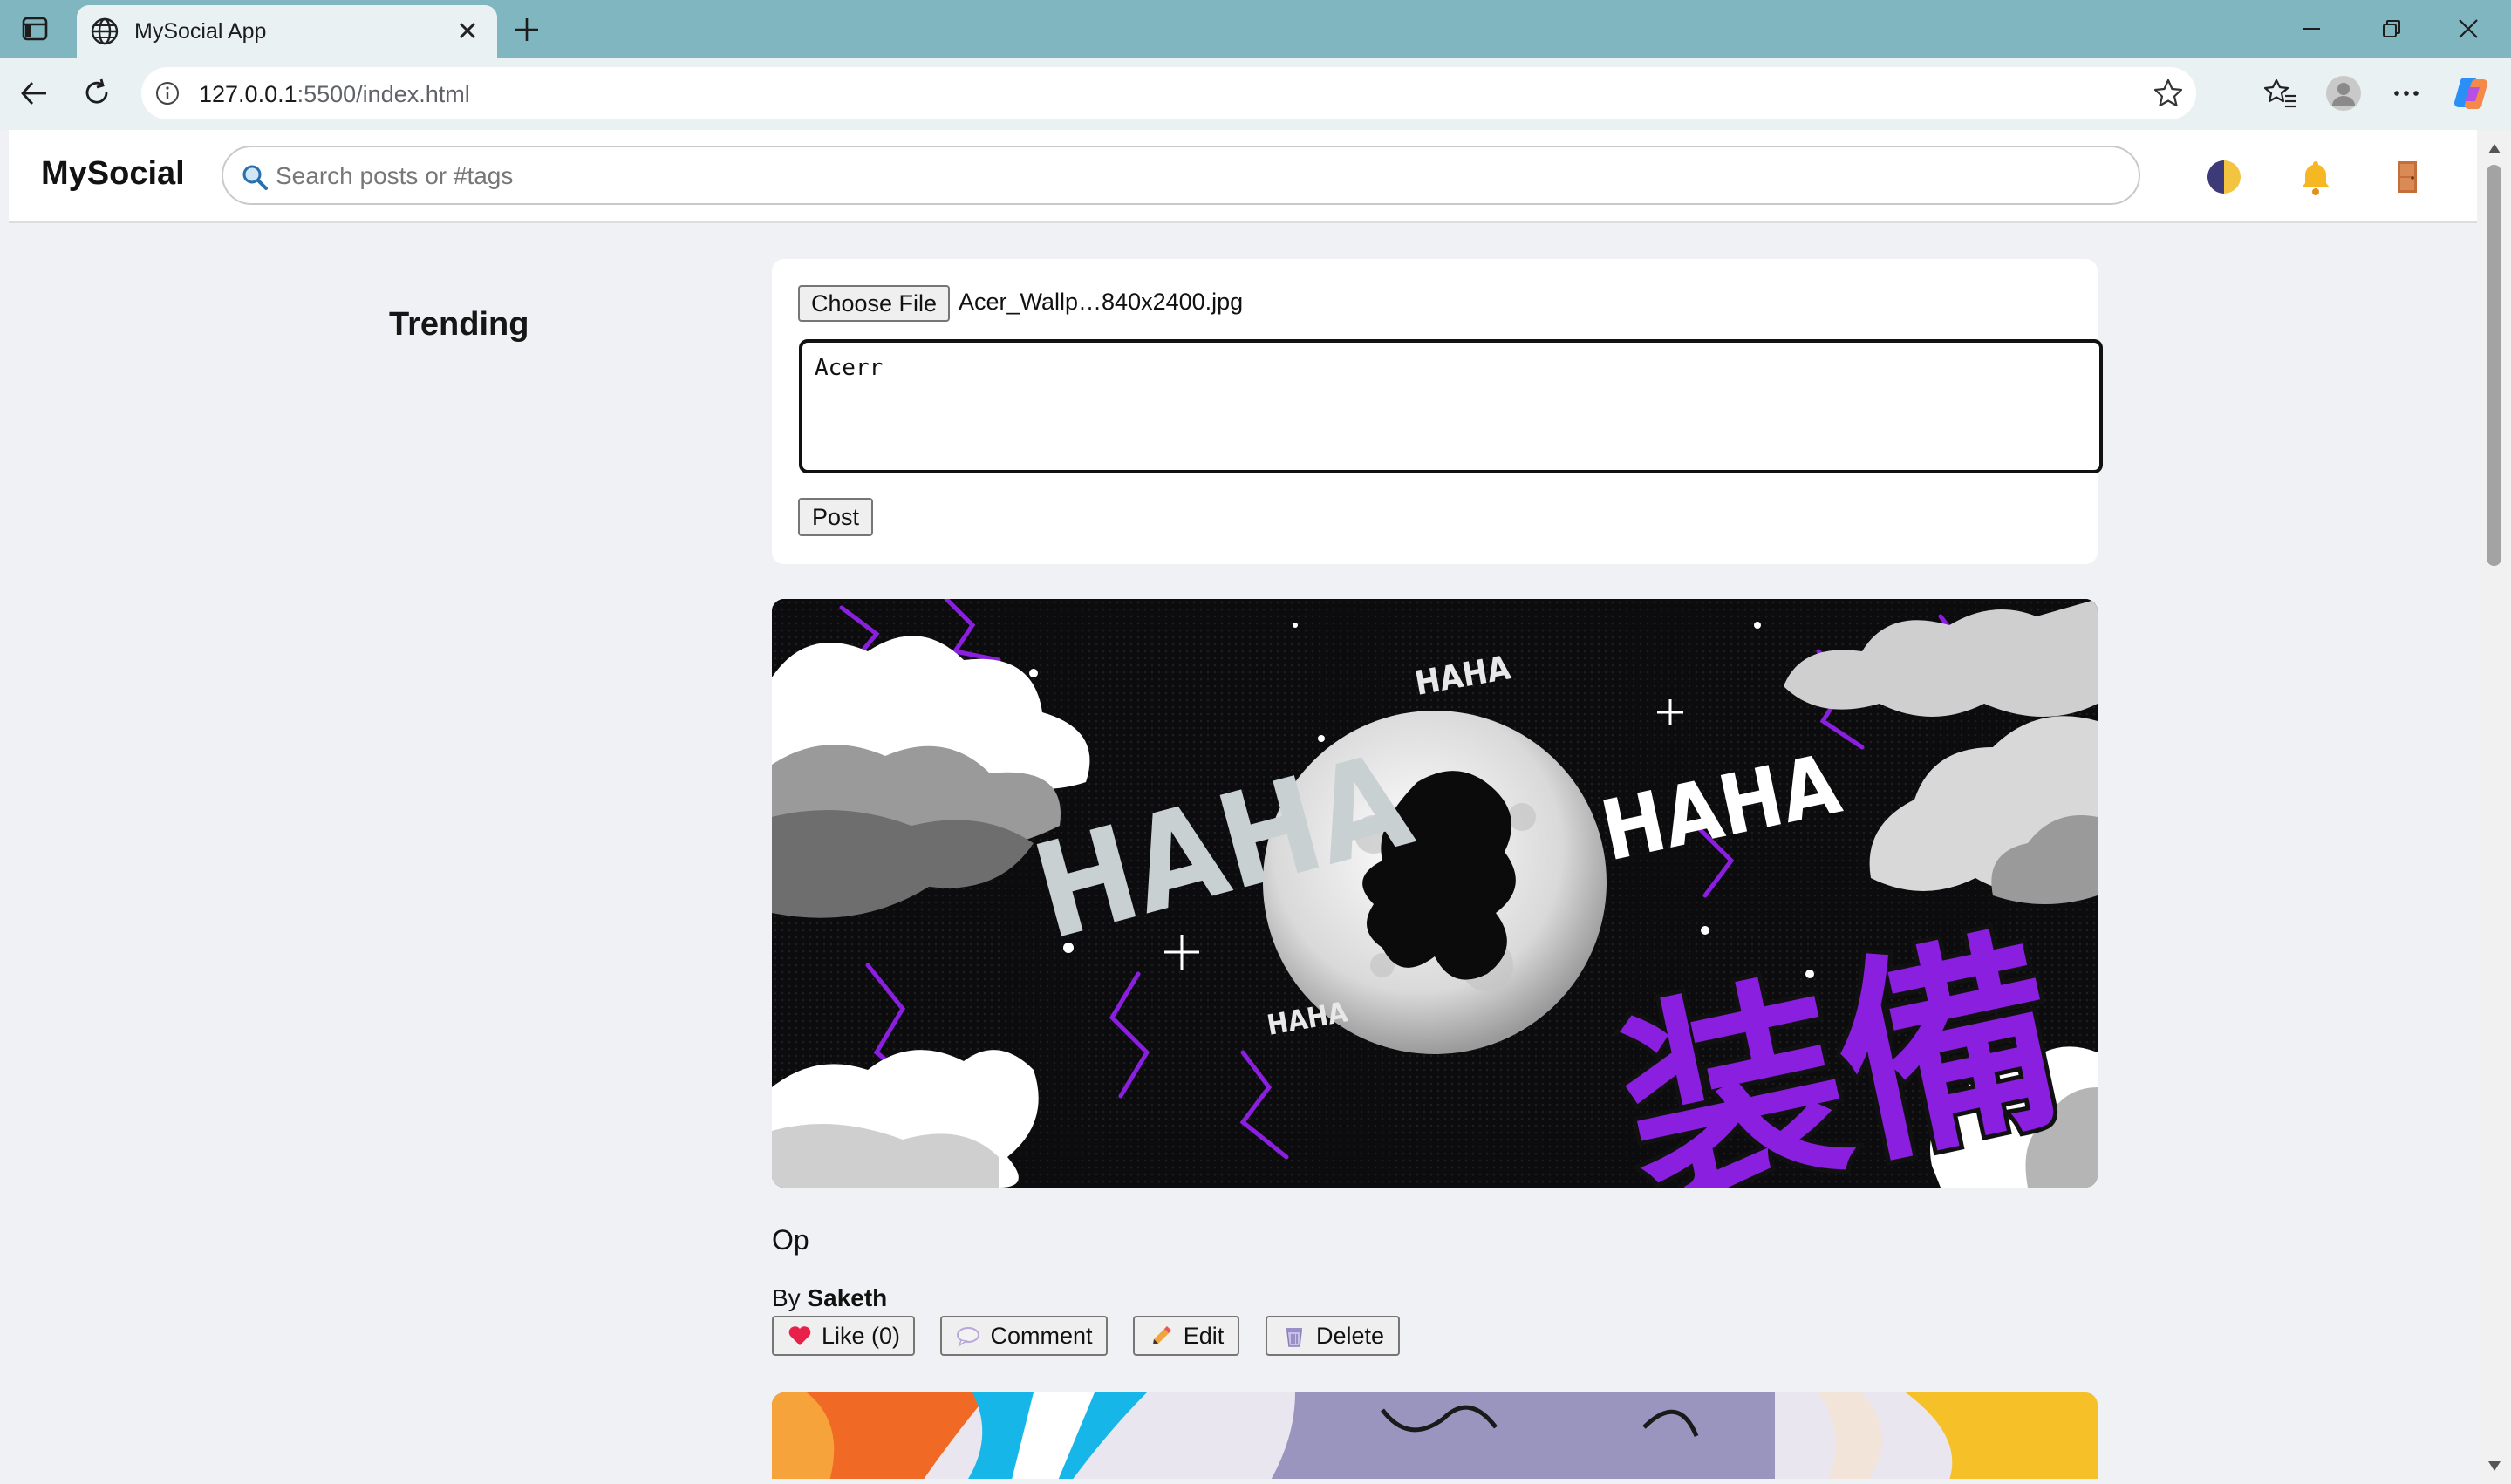  I want to click on app-header: MySocial, so click(1243, 176).